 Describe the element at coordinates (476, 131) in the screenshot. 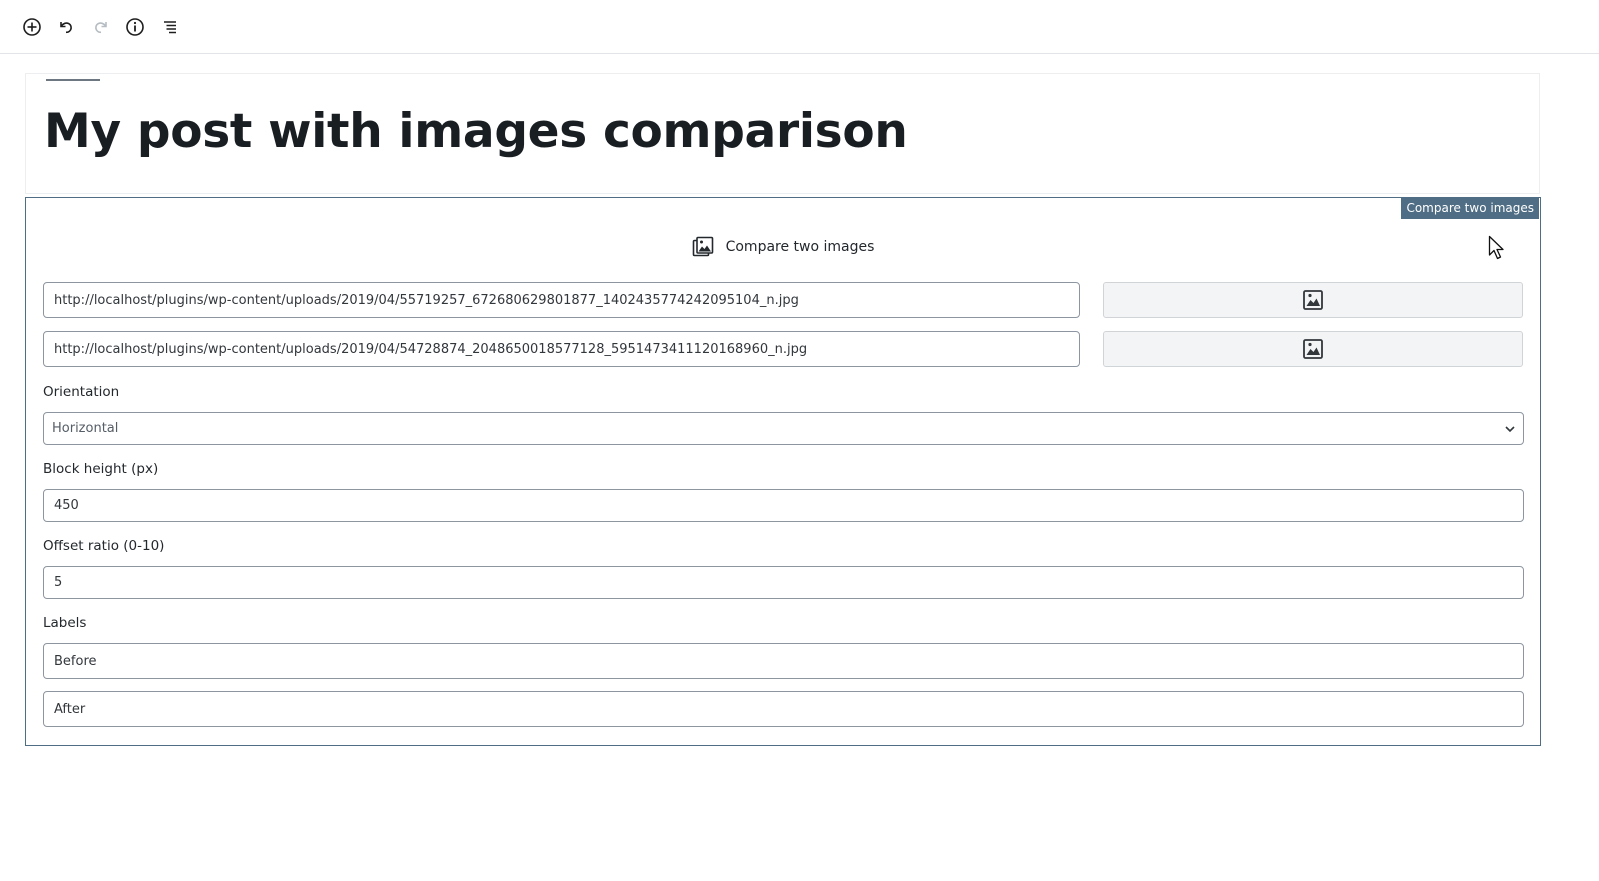

I see `post-title: My post with images comparison` at that location.